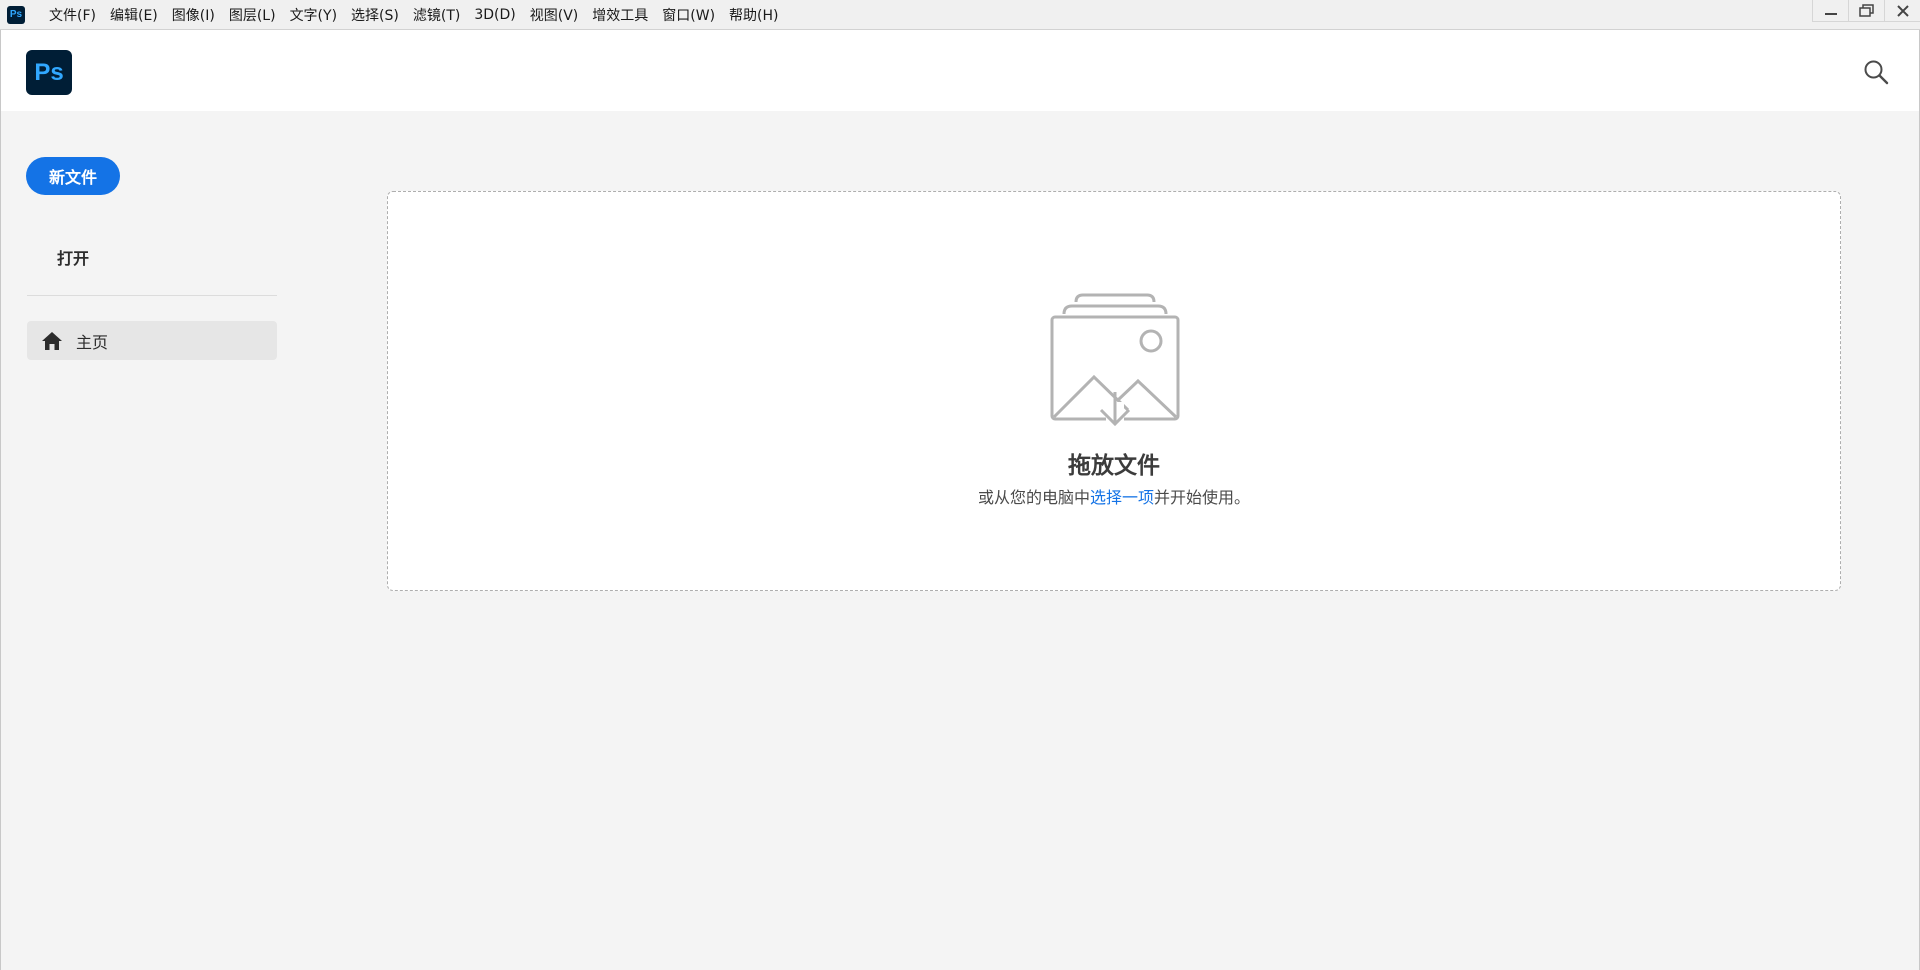  I want to click on close-button, so click(1902, 11).